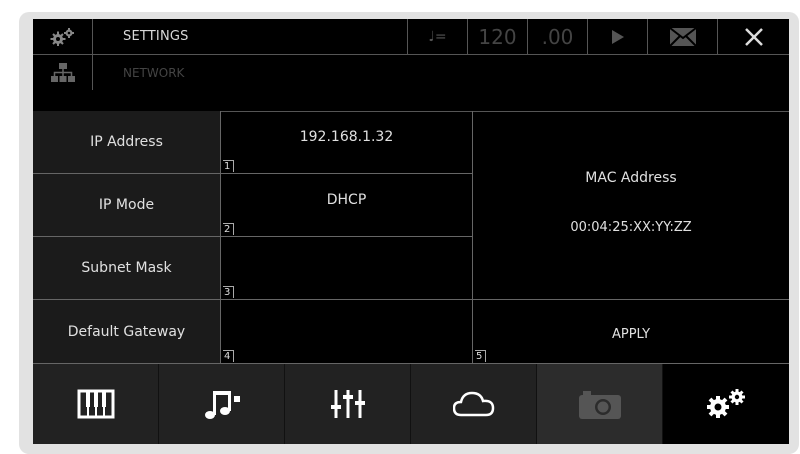 Image resolution: width=800 pixels, height=454 pixels. What do you see at coordinates (250, 36) in the screenshot?
I see `page-title-cell: SETTINGS` at bounding box center [250, 36].